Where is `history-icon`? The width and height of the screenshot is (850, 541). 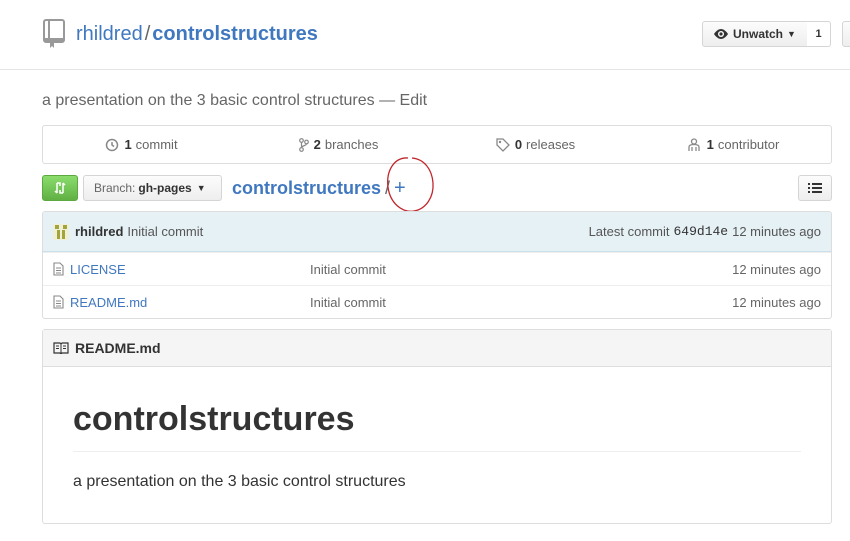 history-icon is located at coordinates (112, 144).